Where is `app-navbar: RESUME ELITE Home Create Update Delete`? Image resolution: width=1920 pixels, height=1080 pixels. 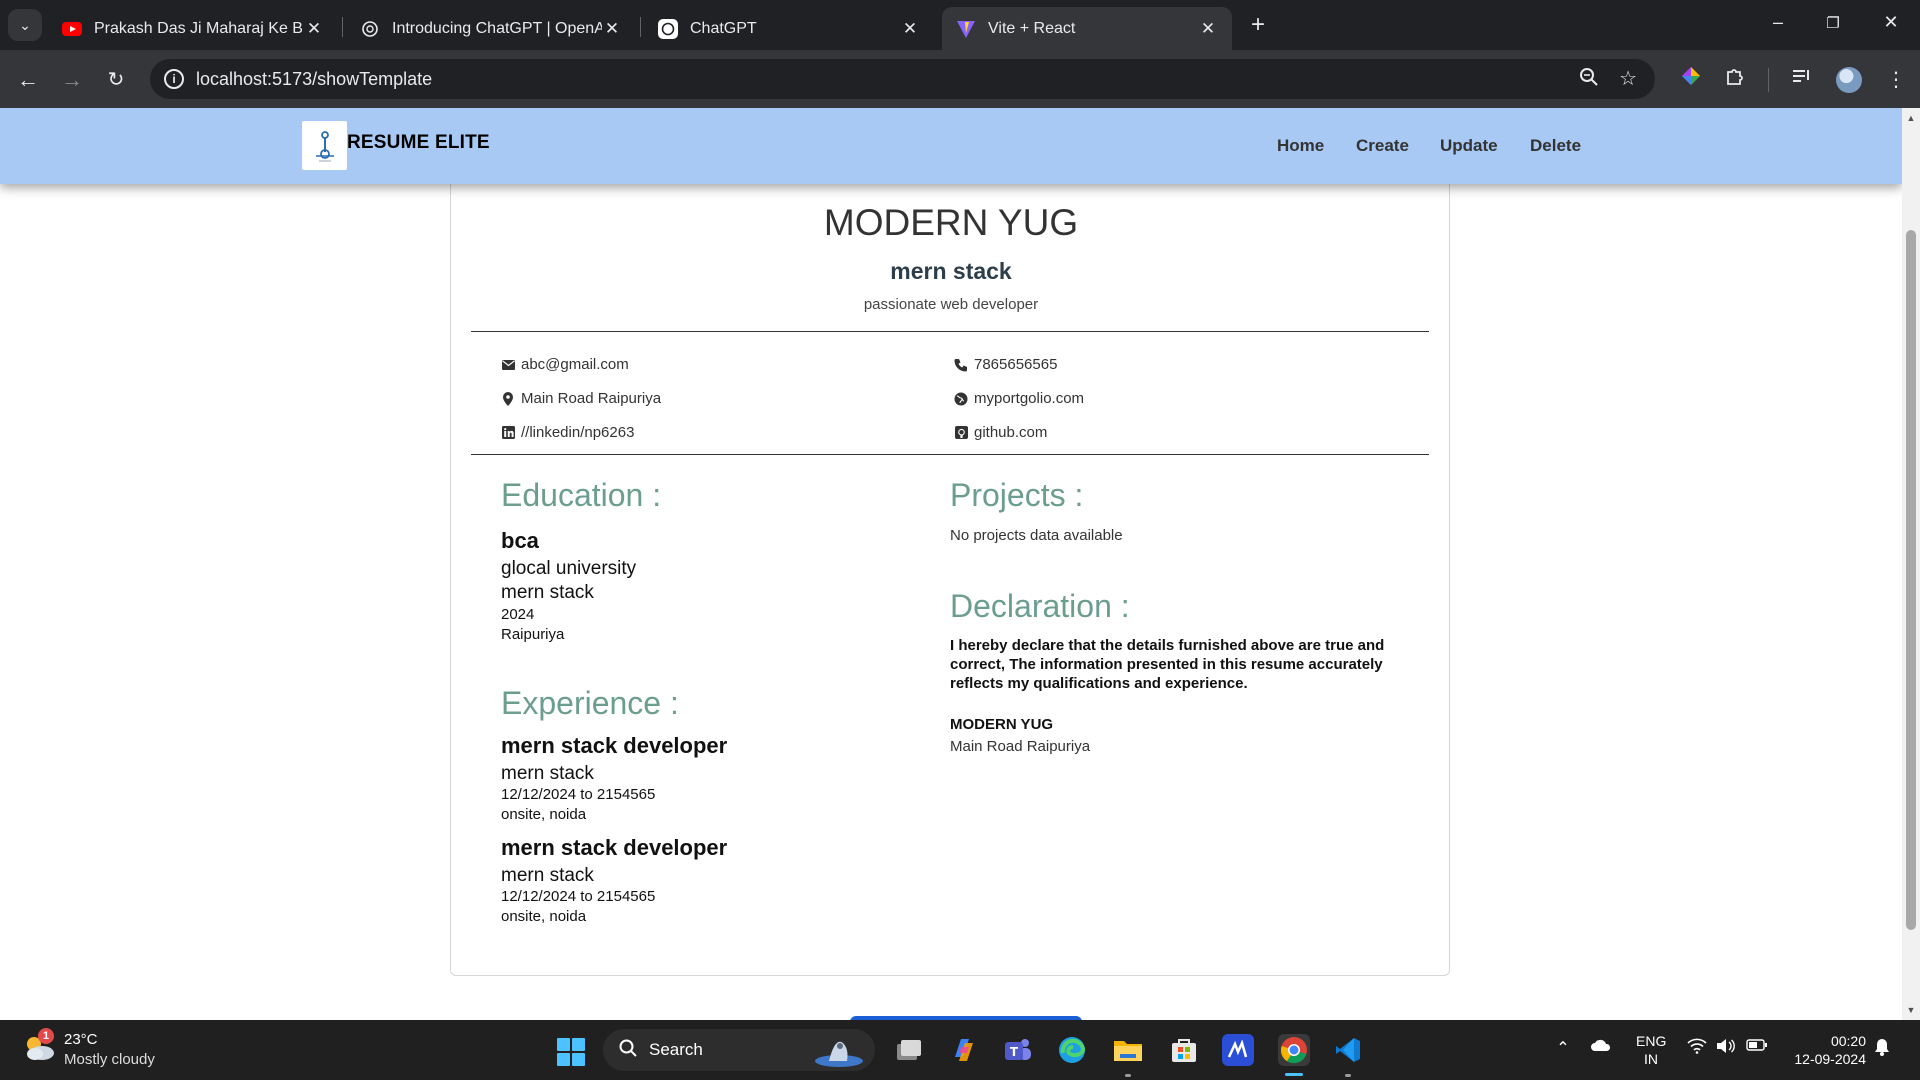
app-navbar: RESUME ELITE Home Create Update Delete is located at coordinates (951, 146).